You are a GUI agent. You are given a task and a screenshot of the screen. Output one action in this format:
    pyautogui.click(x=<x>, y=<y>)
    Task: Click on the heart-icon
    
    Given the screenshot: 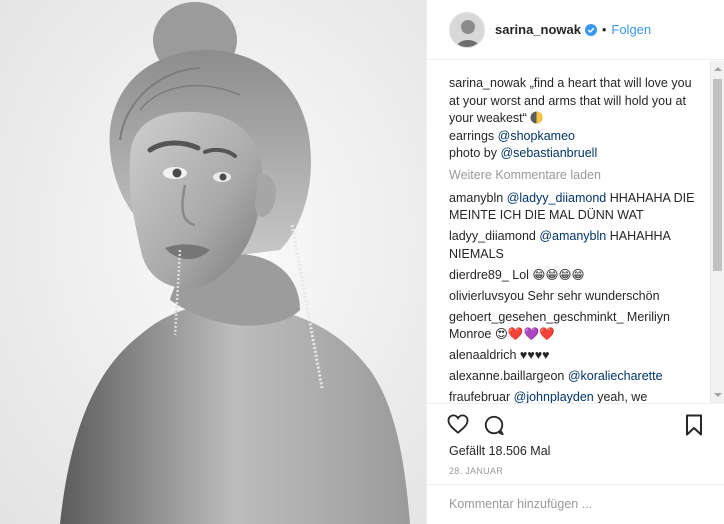 What is the action you would take?
    pyautogui.click(x=458, y=425)
    